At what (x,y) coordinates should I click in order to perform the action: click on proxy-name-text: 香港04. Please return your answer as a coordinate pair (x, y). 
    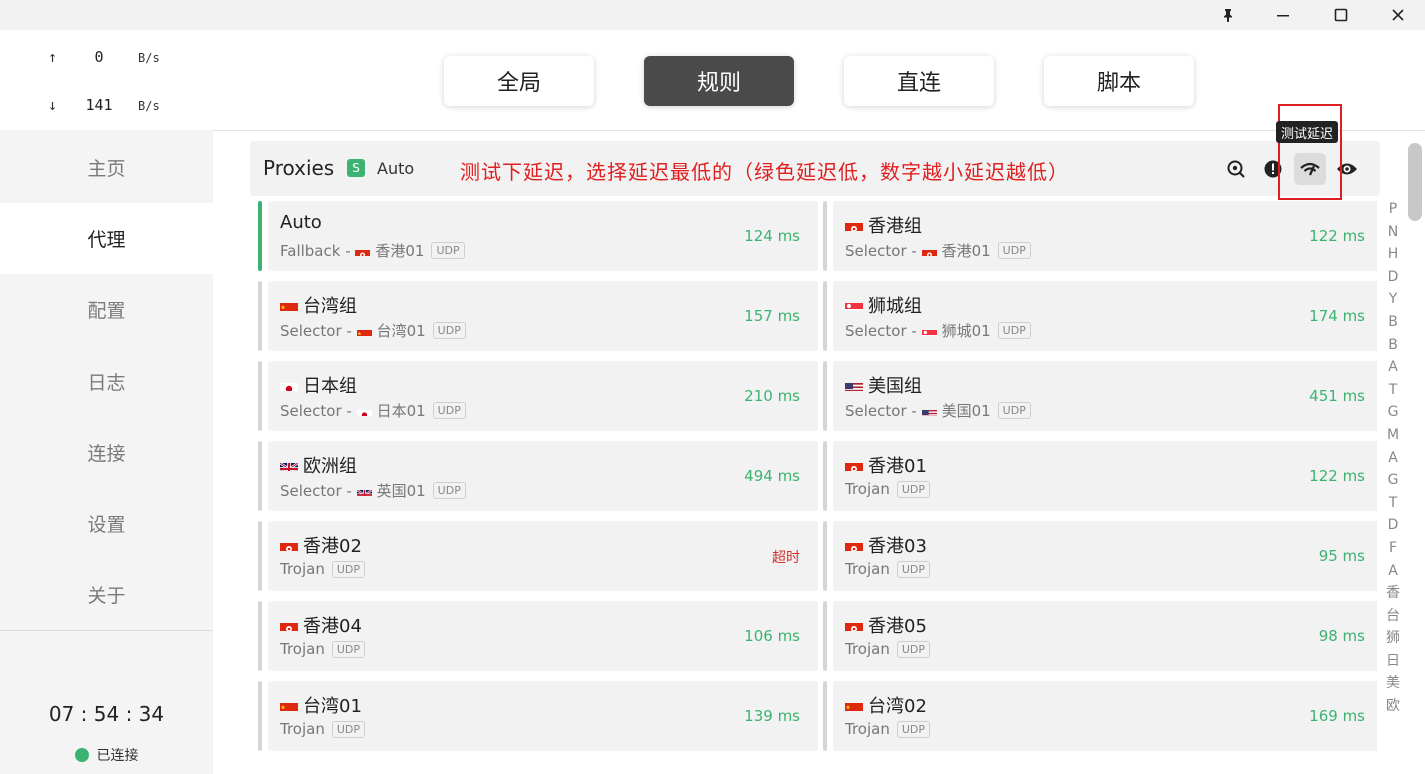
    Looking at the image, I should click on (332, 626).